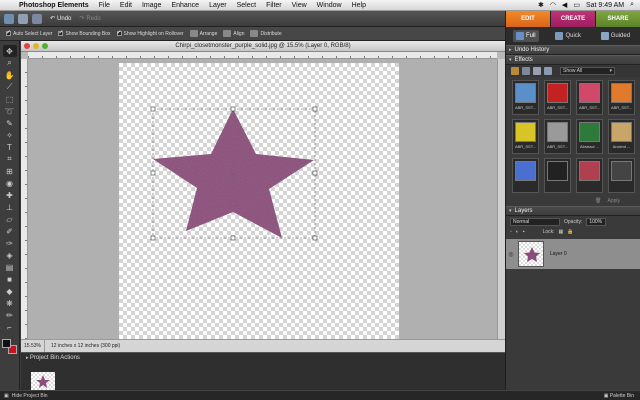 The image size is (640, 400). Describe the element at coordinates (596, 221) in the screenshot. I see `opacity-field: 100%` at that location.